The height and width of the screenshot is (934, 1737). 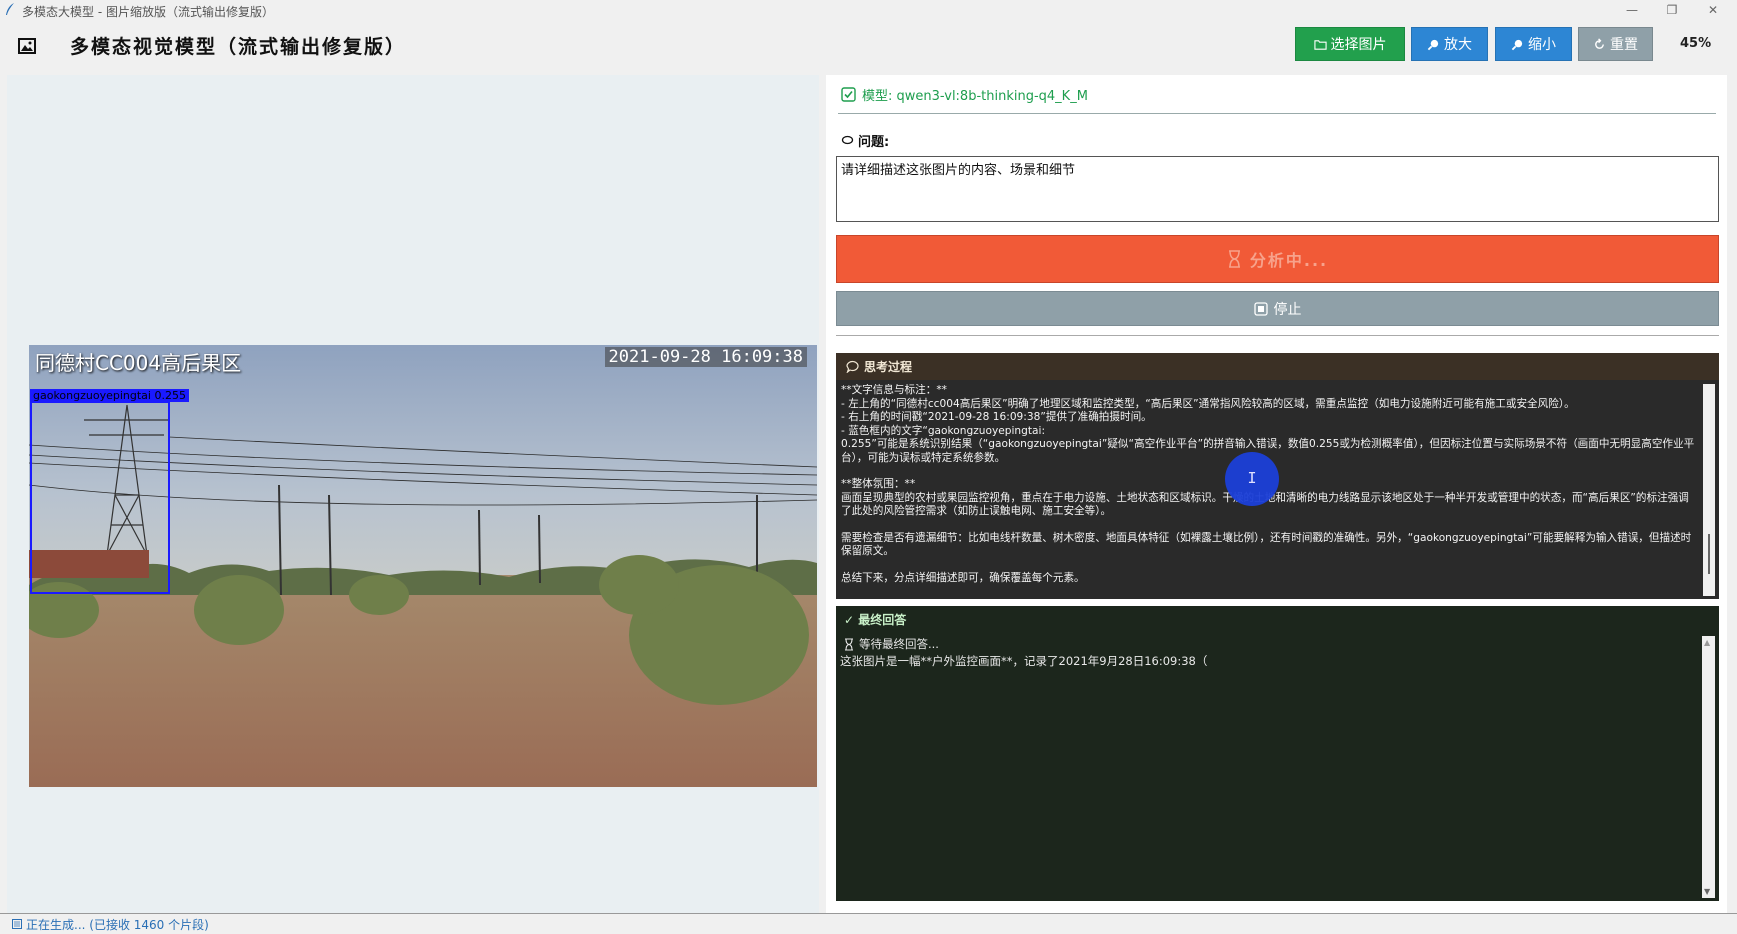 What do you see at coordinates (138, 363) in the screenshot?
I see `osd-location-label: 同德村CC004高后果区` at bounding box center [138, 363].